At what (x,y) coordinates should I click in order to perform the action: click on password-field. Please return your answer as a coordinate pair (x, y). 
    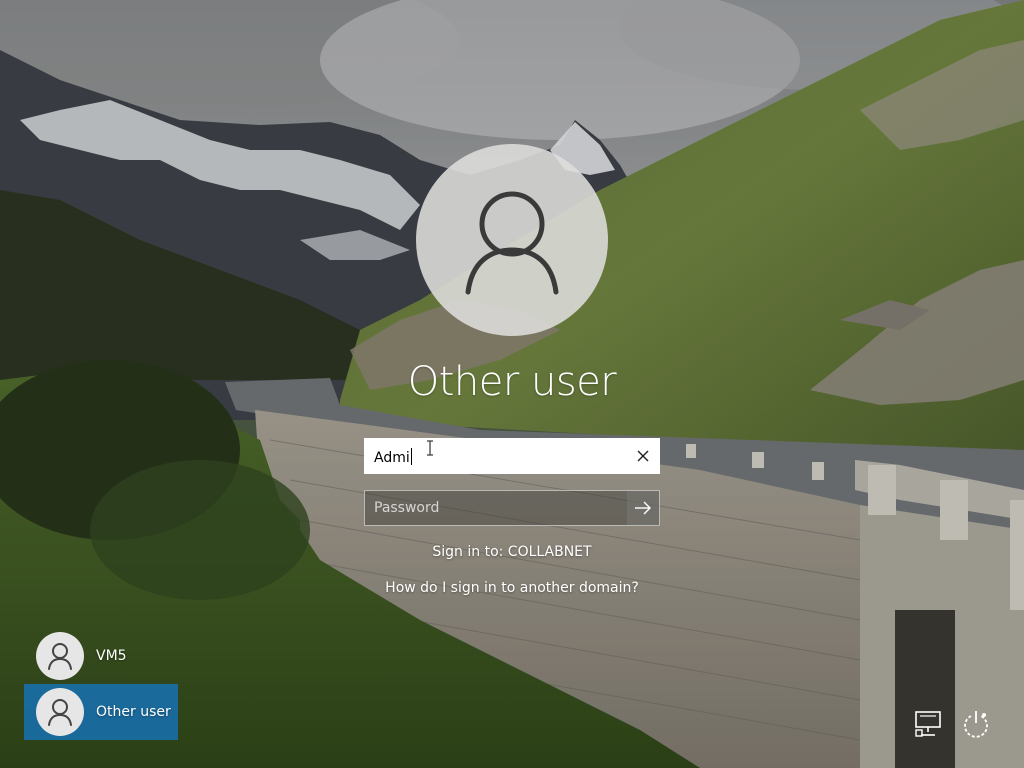
    Looking at the image, I should click on (512, 508).